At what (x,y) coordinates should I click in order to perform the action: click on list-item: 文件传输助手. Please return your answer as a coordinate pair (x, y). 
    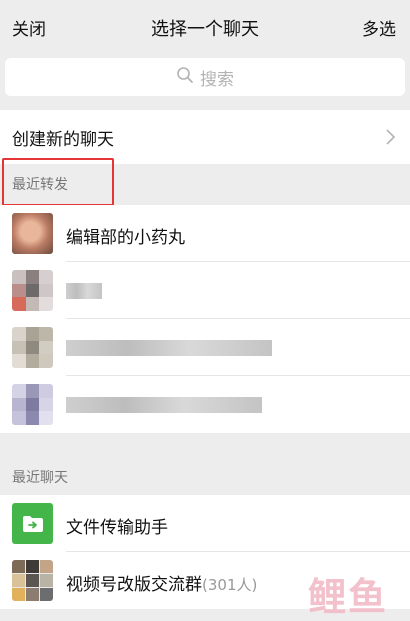
    Looking at the image, I should click on (205, 523).